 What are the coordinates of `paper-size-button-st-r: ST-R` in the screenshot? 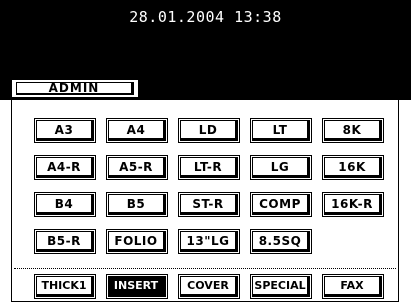 It's located at (209, 204).